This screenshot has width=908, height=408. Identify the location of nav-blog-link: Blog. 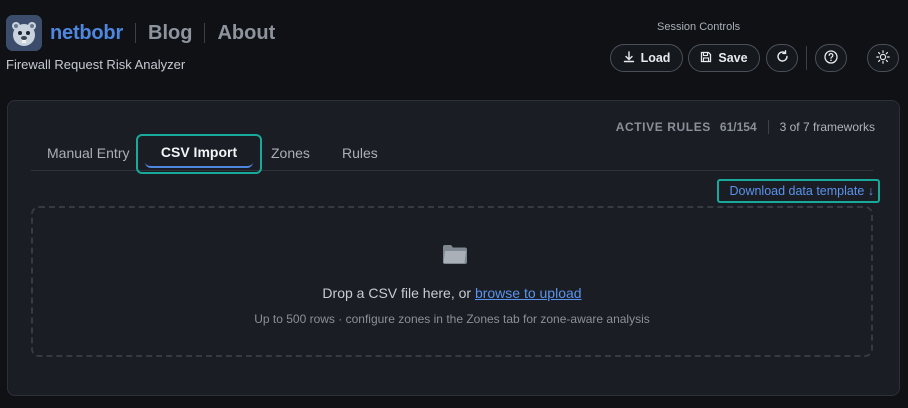
(170, 33).